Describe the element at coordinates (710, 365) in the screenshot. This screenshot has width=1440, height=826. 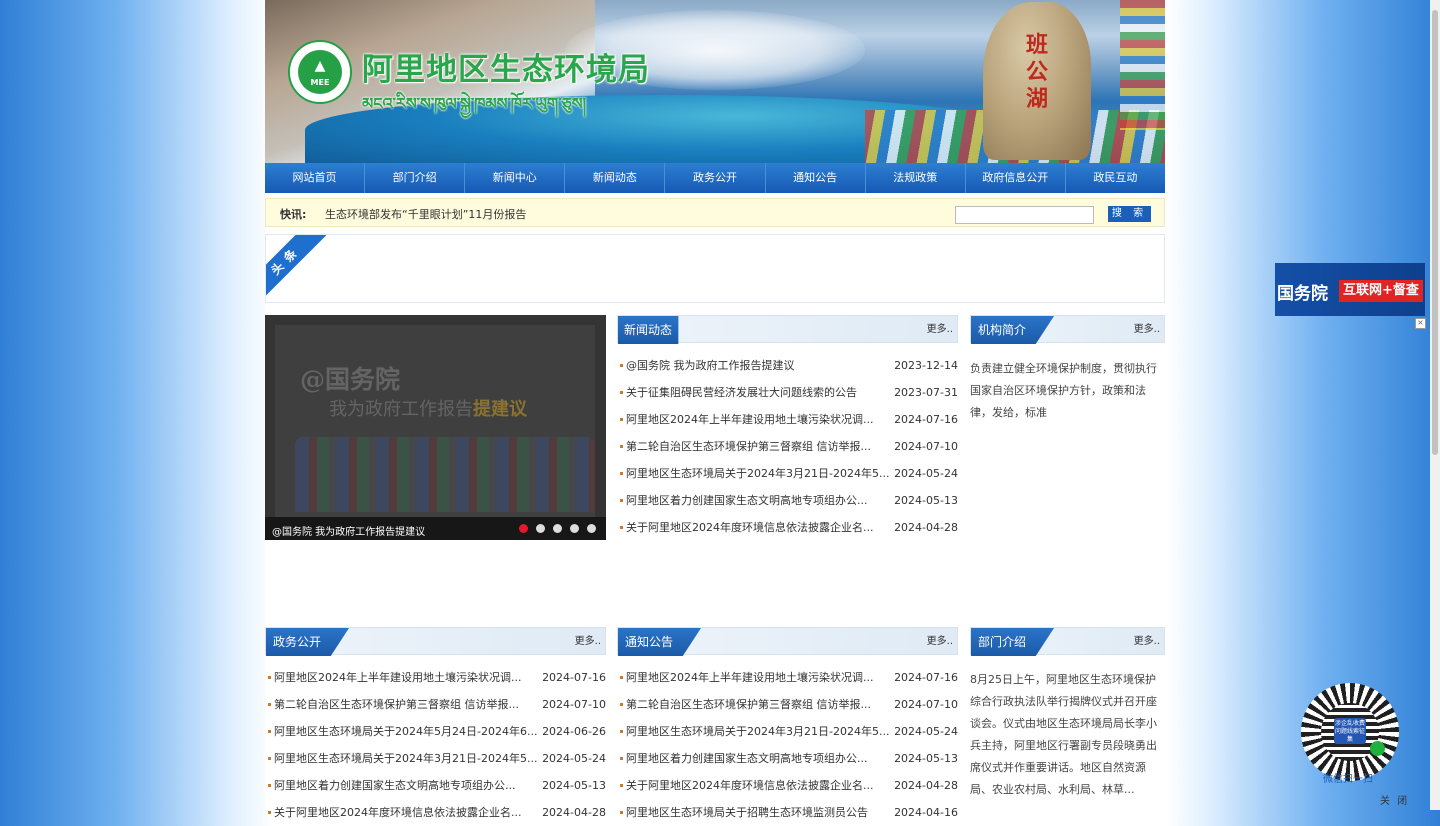
I see `item-title: @国务院 我为政府工作报告提建议` at that location.